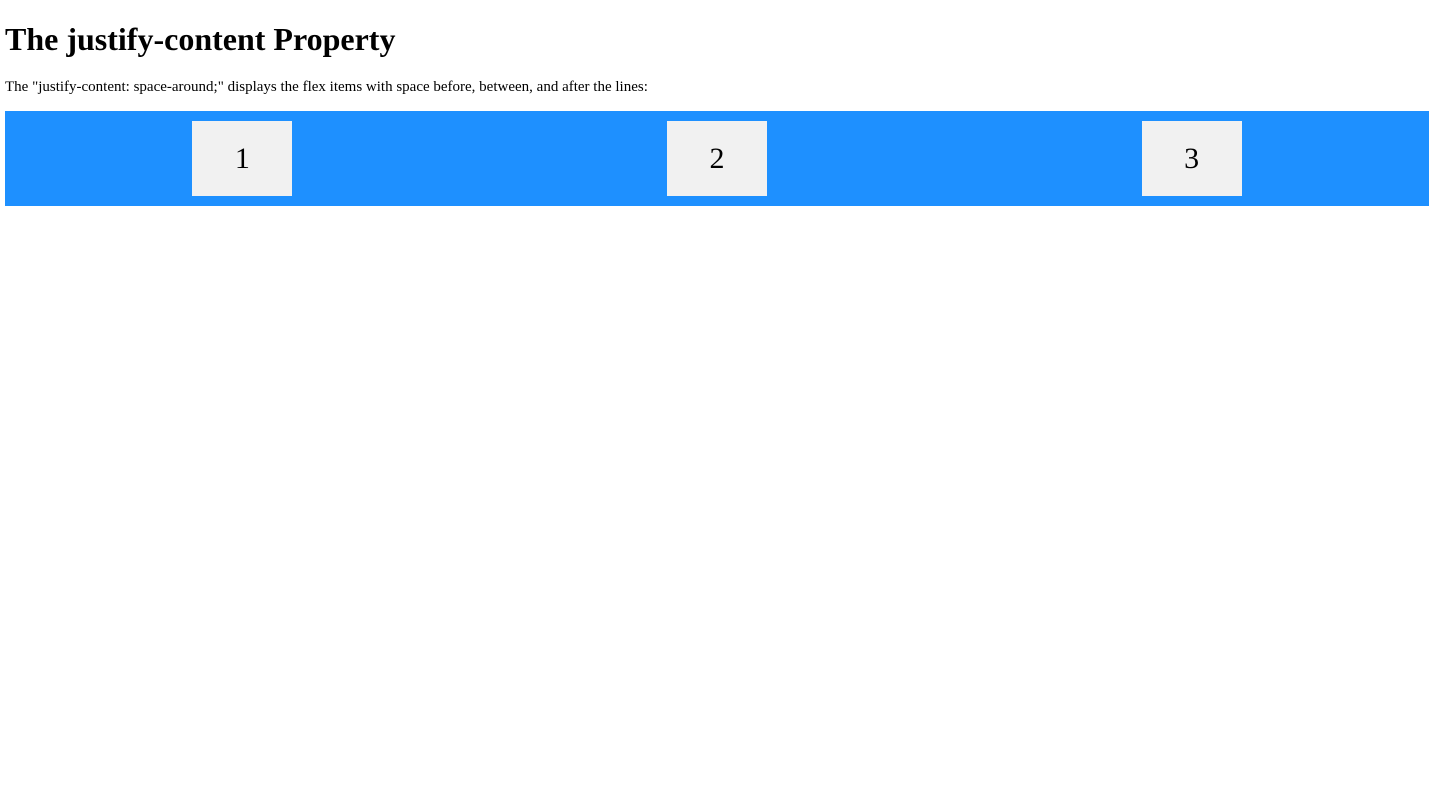 The image size is (1434, 786). I want to click on page-title: The justify-content Property, so click(200, 39).